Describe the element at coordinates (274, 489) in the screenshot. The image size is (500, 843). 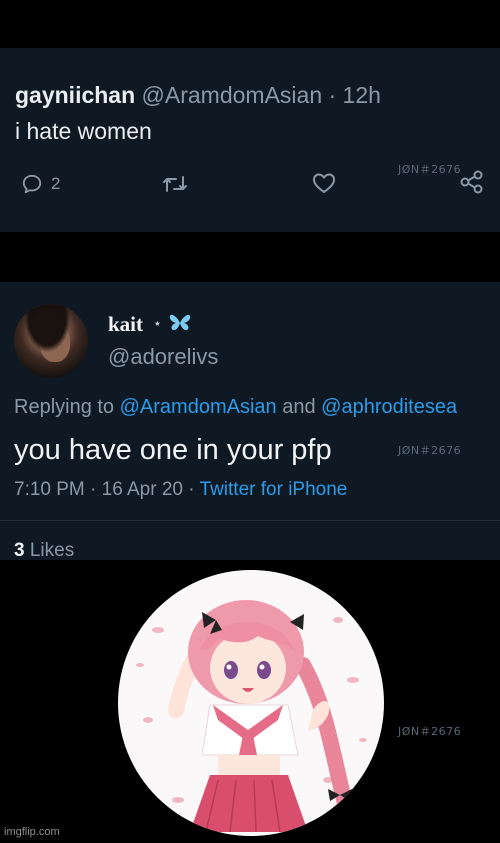
I see `source-link: Twitter for iPhone` at that location.